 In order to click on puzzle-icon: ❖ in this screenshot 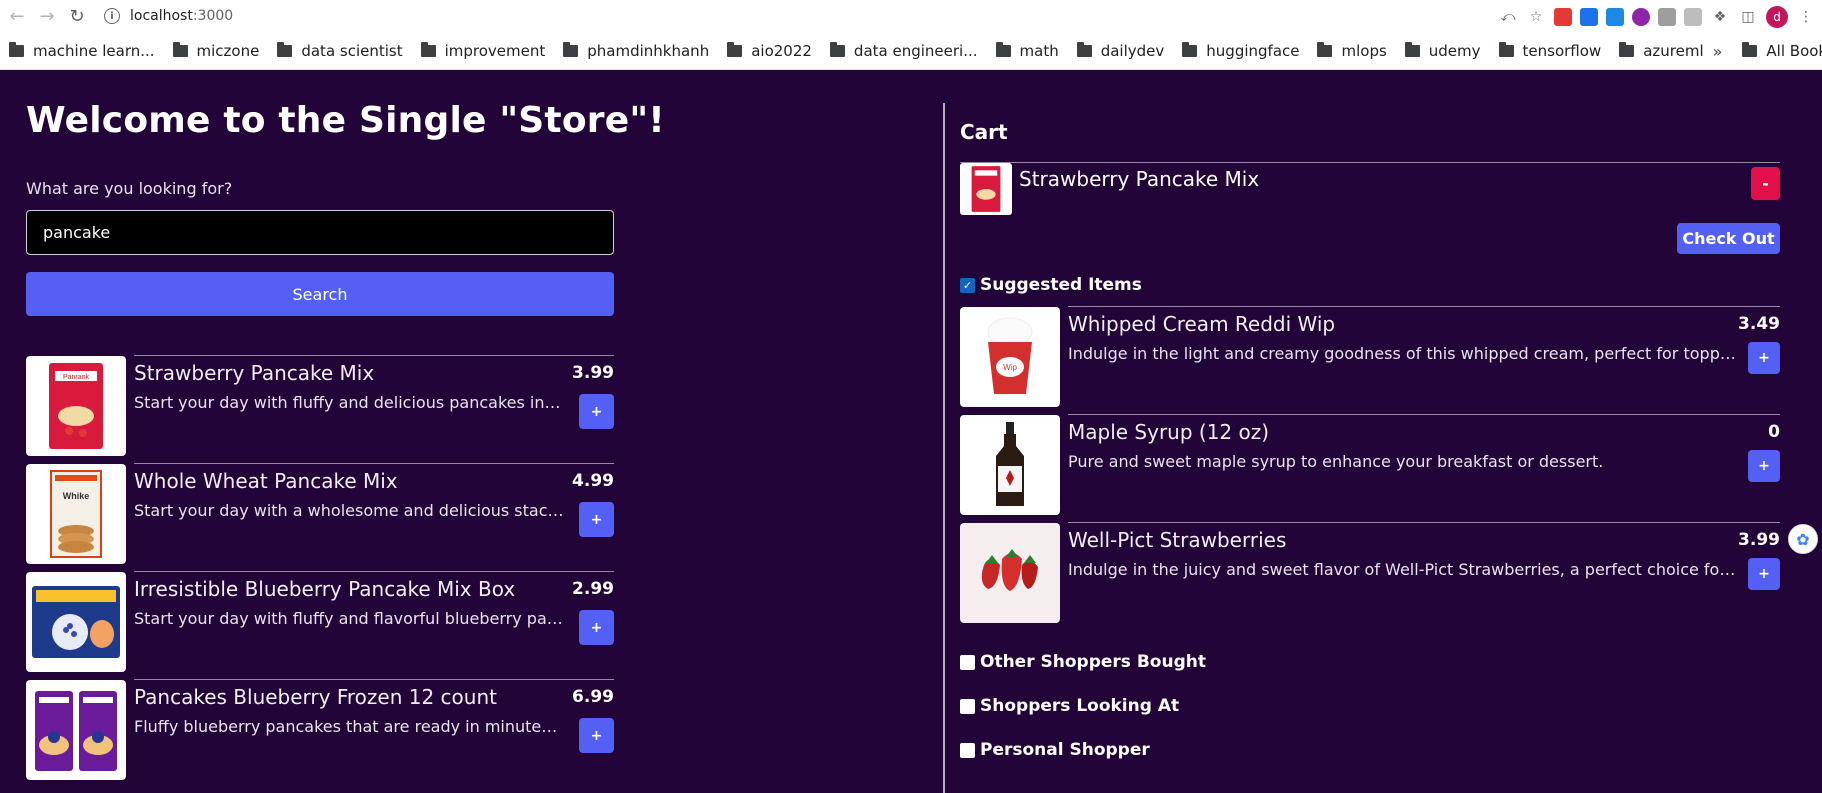, I will do `click(1720, 17)`.